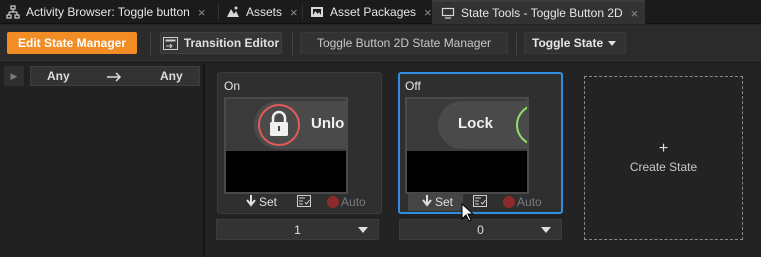 This screenshot has width=761, height=257. I want to click on state-preview: Unlo, so click(286, 145).